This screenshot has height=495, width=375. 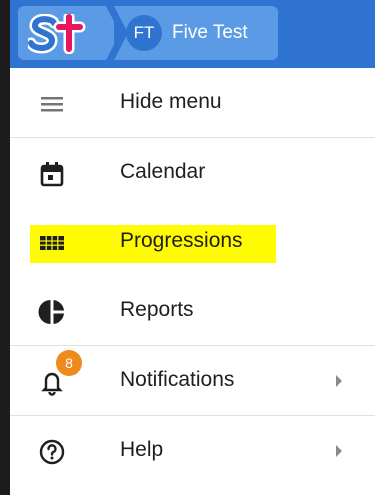 I want to click on menu-item-hide-menu: Hide menu, so click(x=192, y=103).